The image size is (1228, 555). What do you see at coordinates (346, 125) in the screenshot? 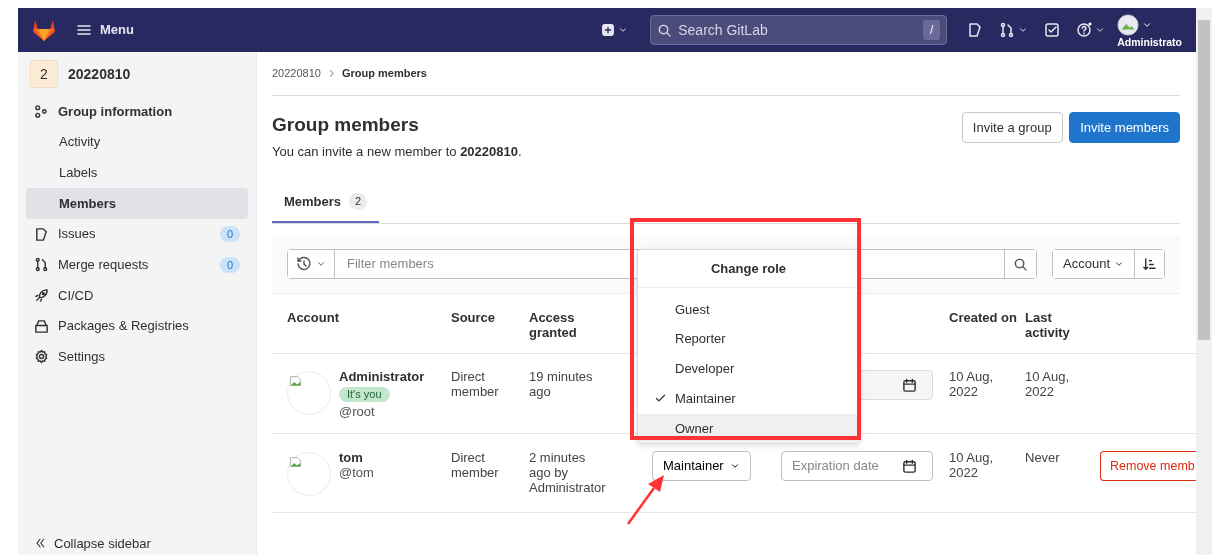
I see `page-title: Group members` at bounding box center [346, 125].